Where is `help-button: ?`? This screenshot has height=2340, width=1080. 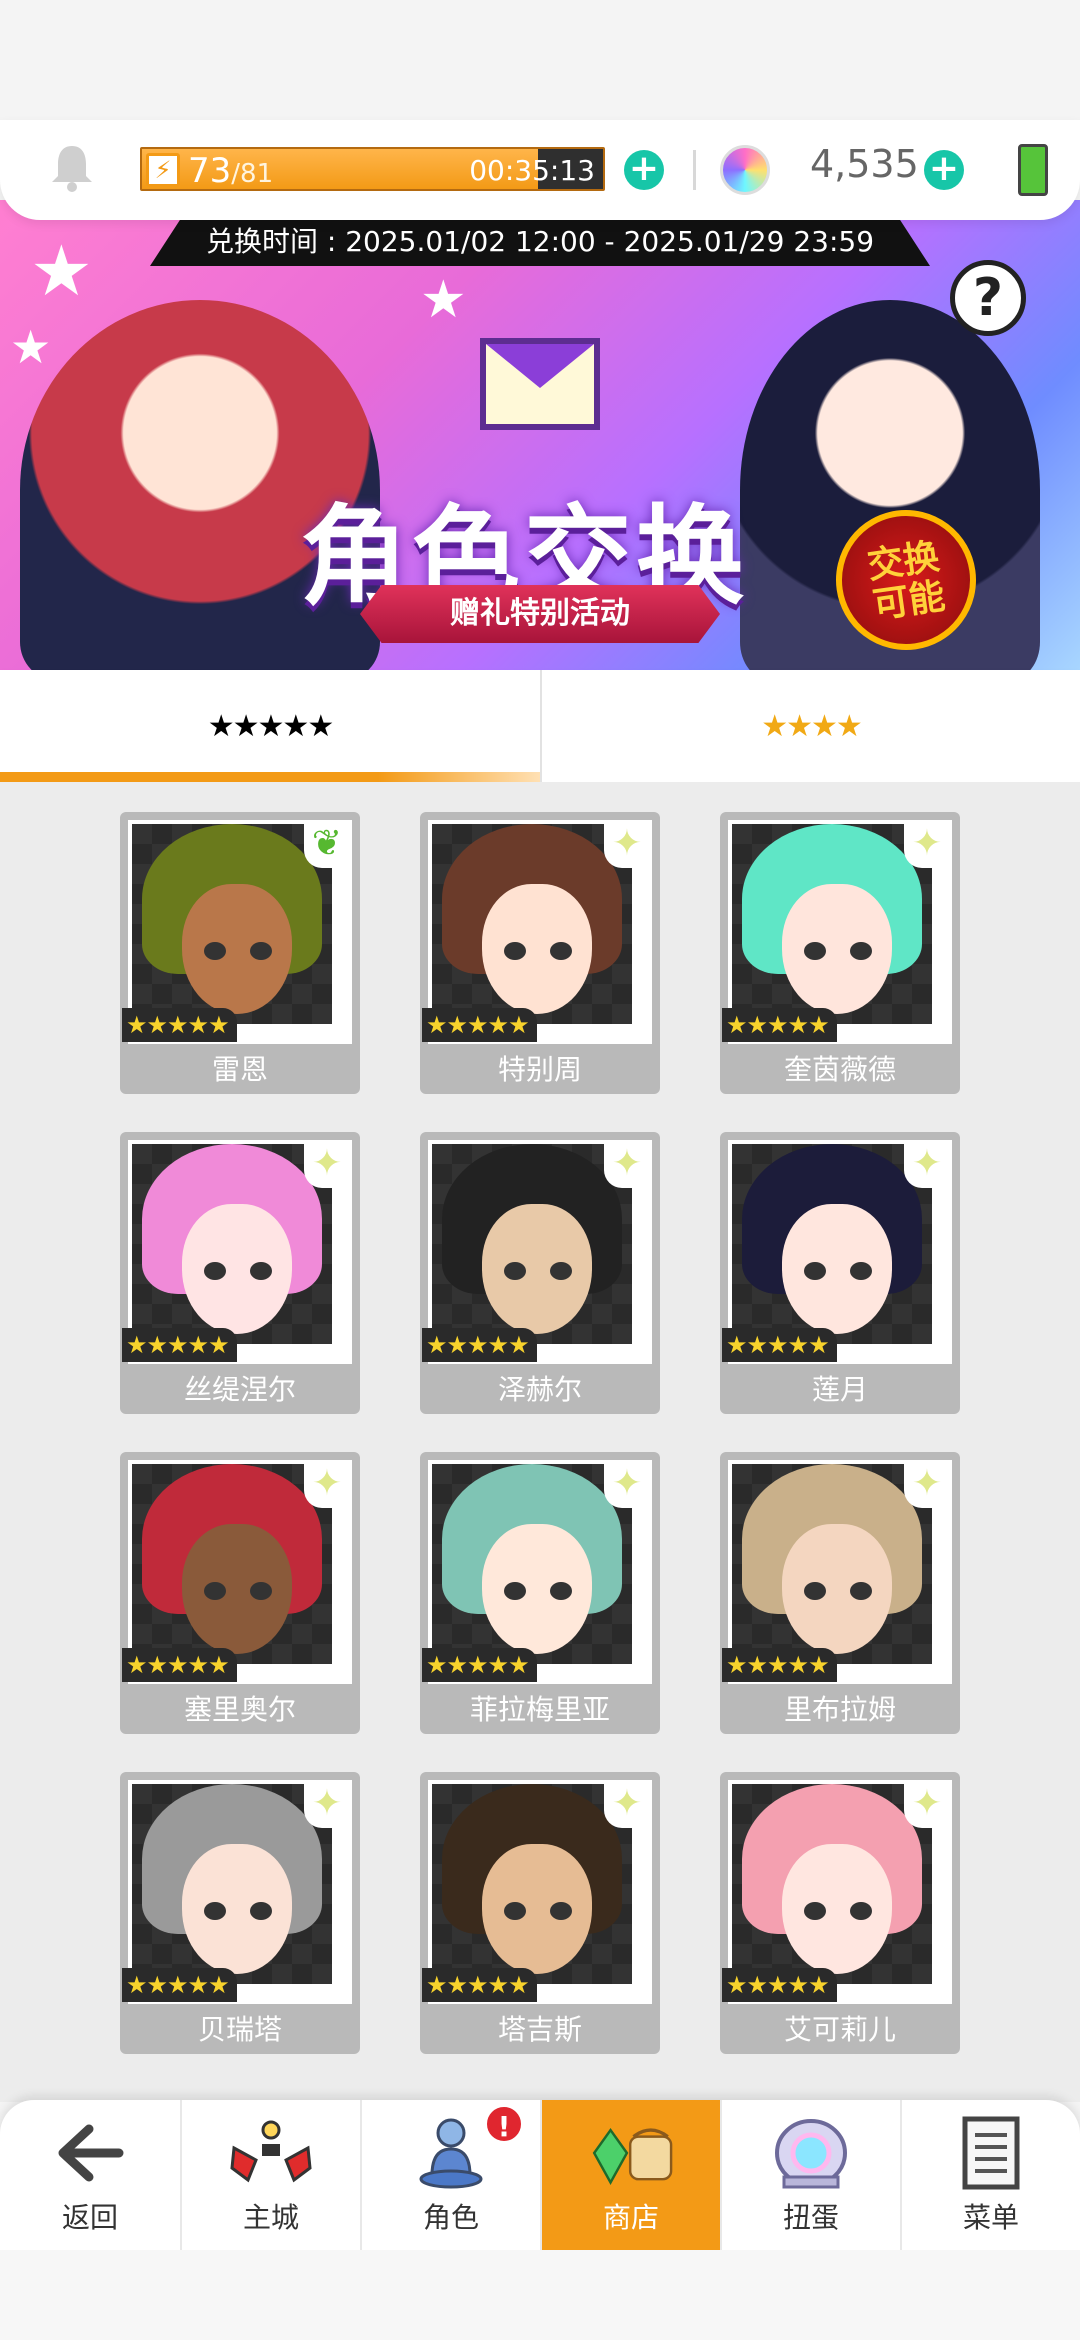
help-button: ? is located at coordinates (988, 298).